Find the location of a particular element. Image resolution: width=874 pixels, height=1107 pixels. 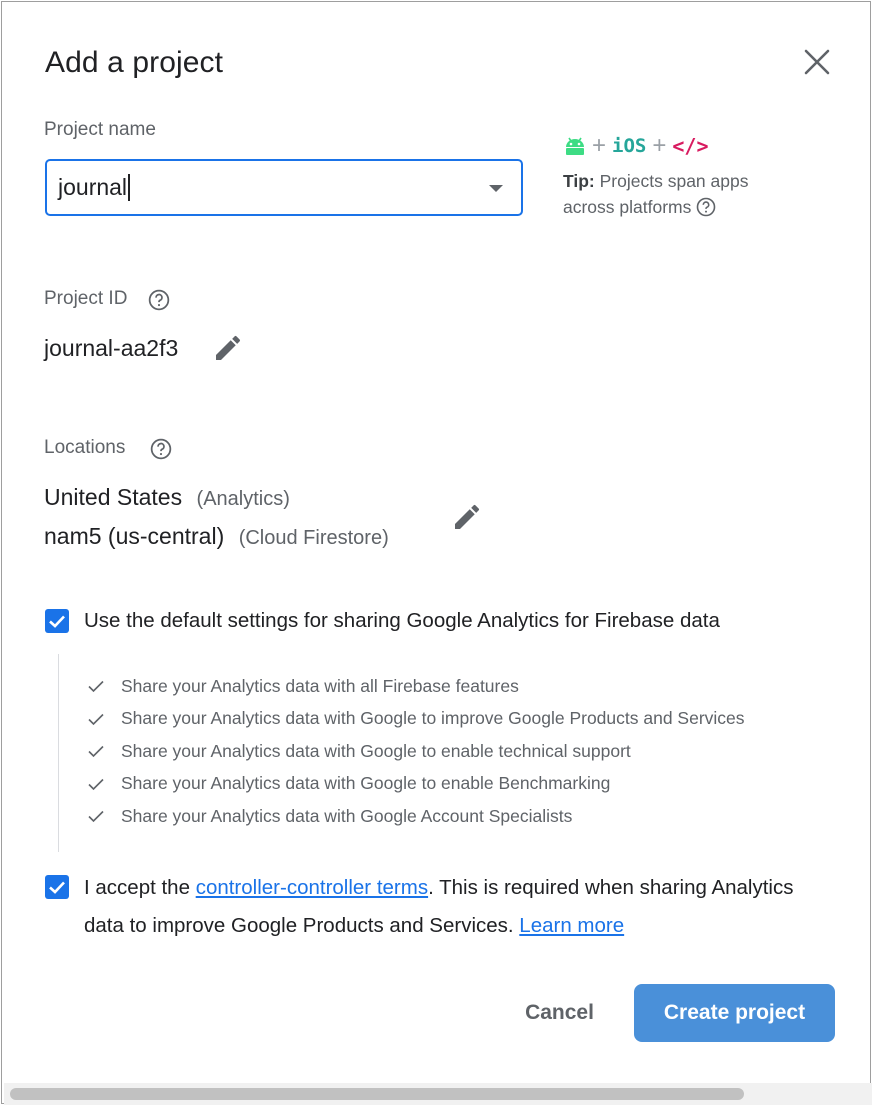

location-row: United States (Analytics) is located at coordinates (167, 497).